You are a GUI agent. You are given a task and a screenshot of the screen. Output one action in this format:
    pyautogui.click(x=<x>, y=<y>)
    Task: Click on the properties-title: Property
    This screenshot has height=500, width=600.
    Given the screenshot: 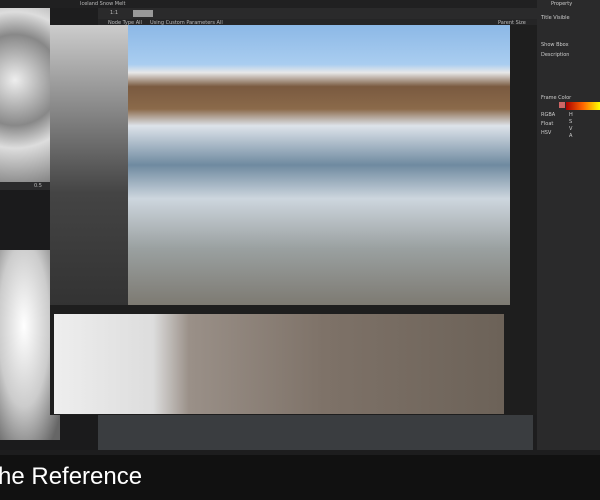 What is the action you would take?
    pyautogui.click(x=562, y=4)
    